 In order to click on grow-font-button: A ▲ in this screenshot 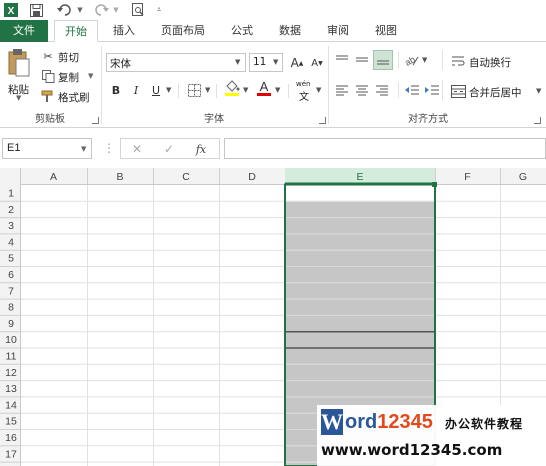, I will do `click(297, 63)`.